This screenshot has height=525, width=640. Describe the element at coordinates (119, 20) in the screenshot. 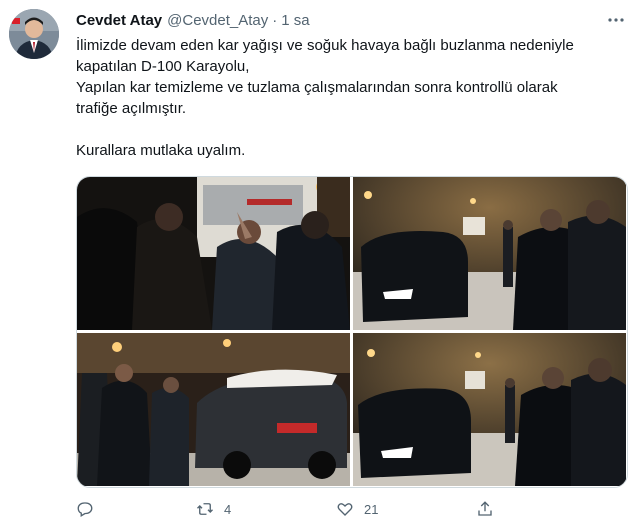

I see `author-name: Cevdet Atay` at that location.